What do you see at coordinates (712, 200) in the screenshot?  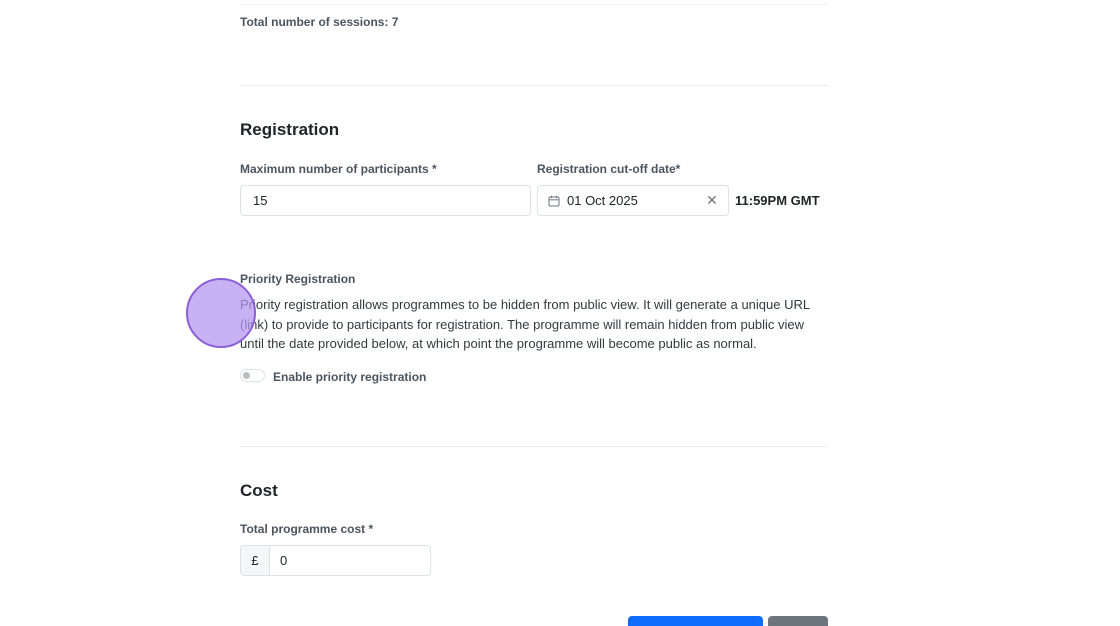 I see `clear-date-icon: ✕` at bounding box center [712, 200].